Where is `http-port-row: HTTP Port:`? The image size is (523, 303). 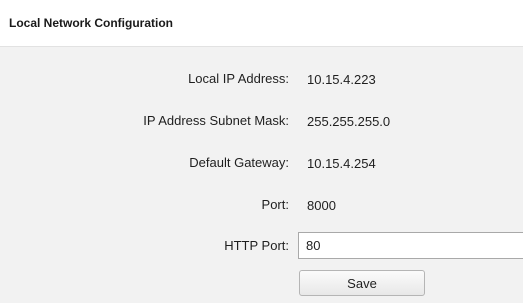 http-port-row: HTTP Port: is located at coordinates (261, 245).